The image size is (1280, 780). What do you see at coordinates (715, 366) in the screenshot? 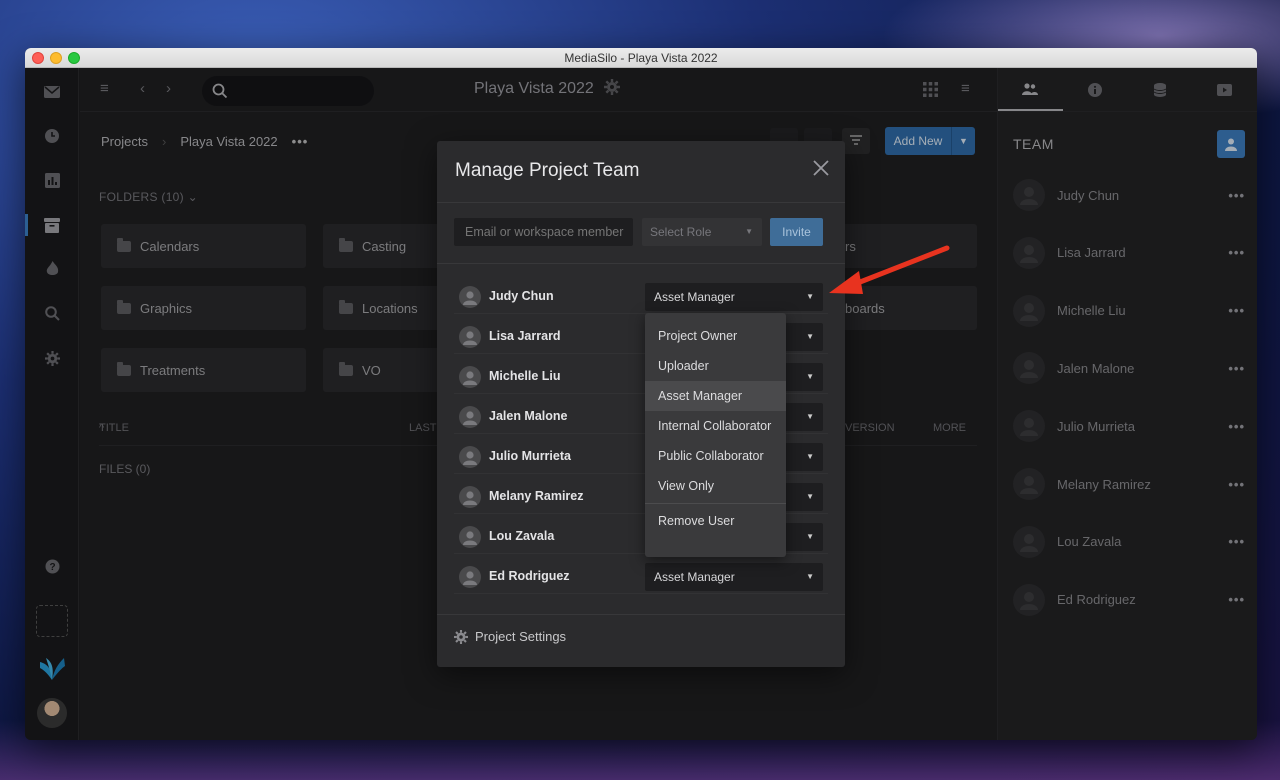
I see `role-option: Uploader` at bounding box center [715, 366].